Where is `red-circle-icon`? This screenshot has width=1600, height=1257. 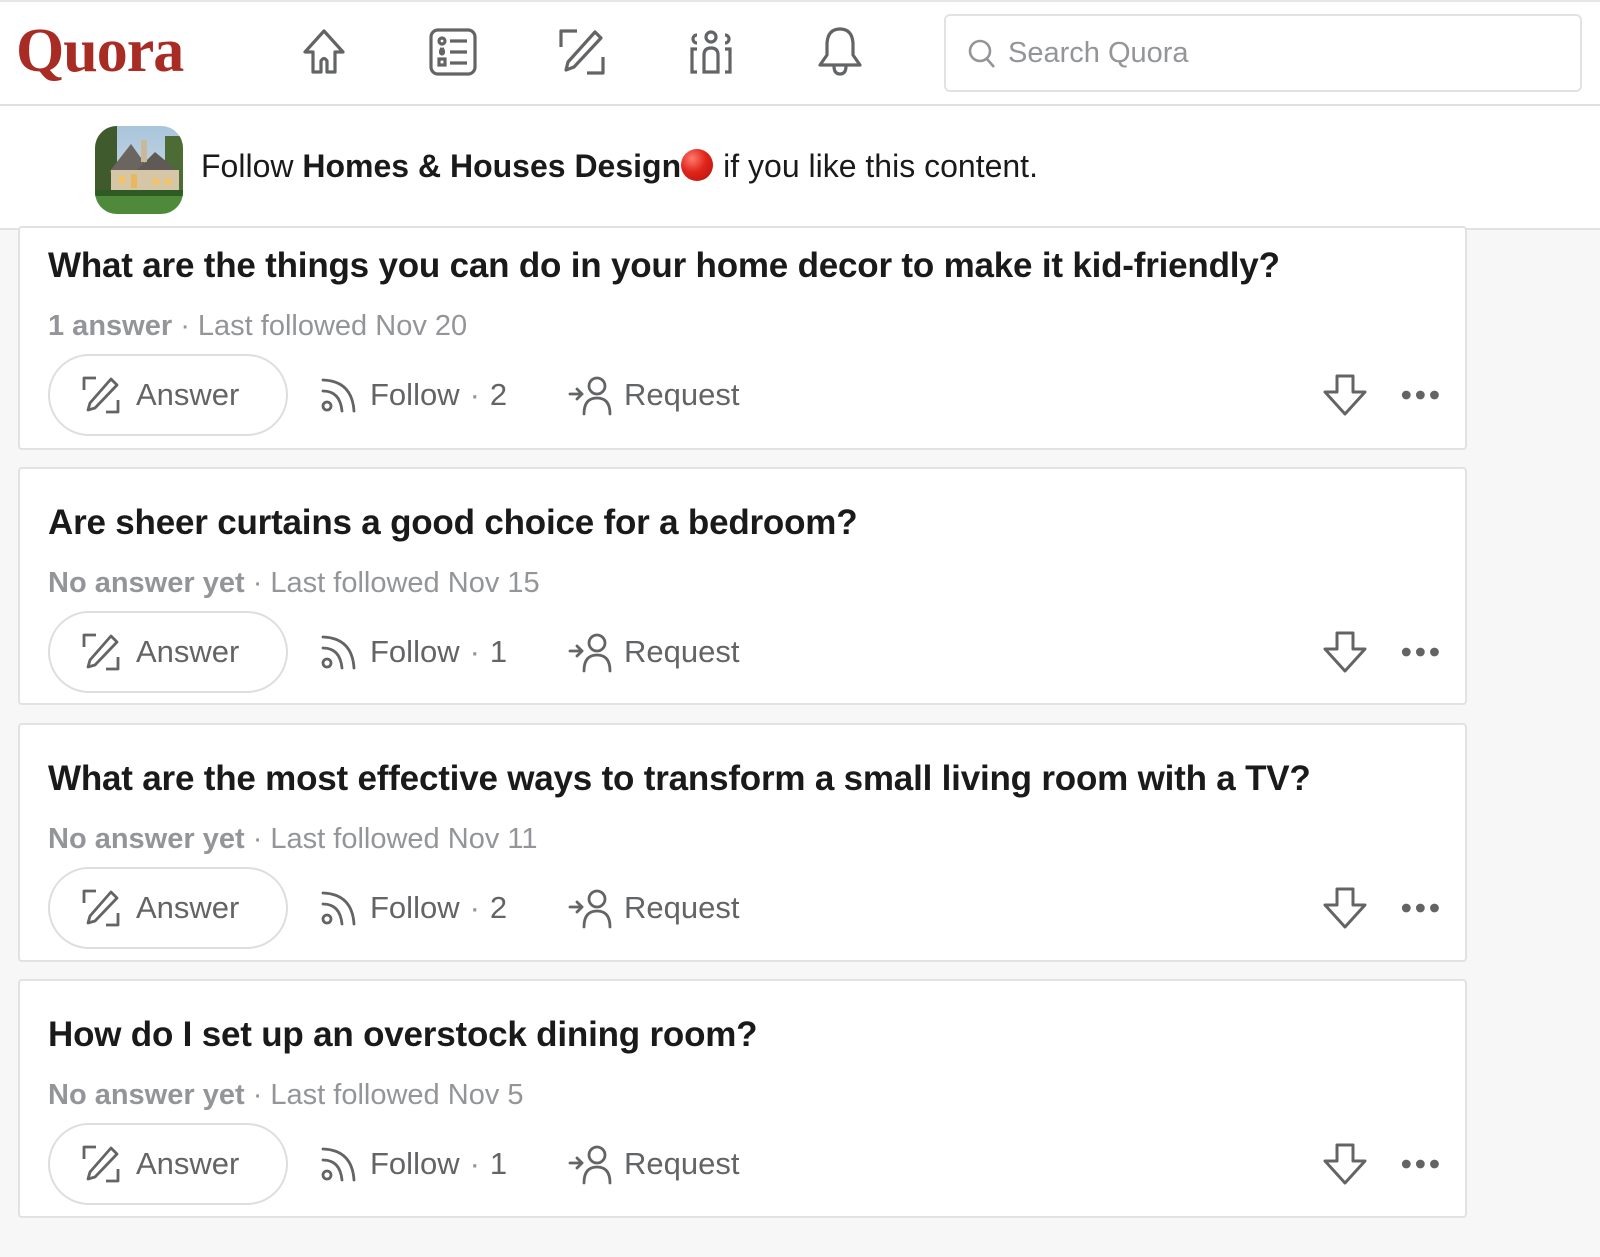
red-circle-icon is located at coordinates (697, 165).